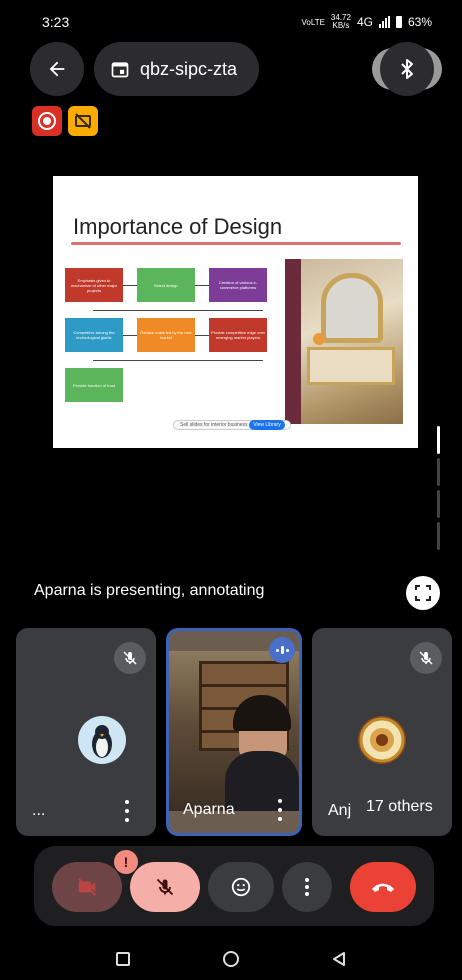 This screenshot has width=462, height=980. I want to click on home-icon, so click(231, 959).